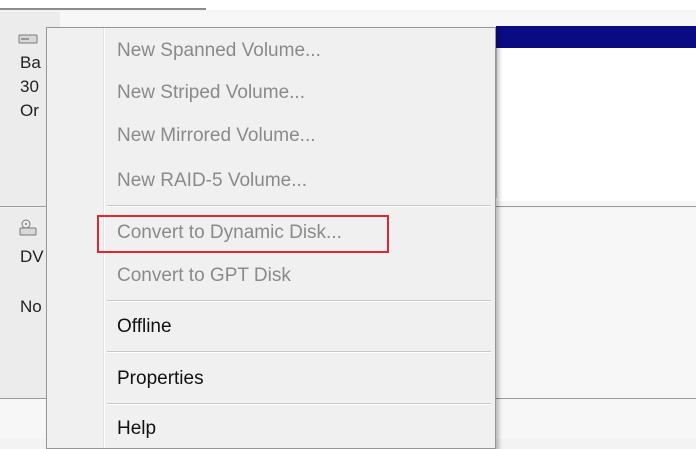 Image resolution: width=696 pixels, height=449 pixels. I want to click on menu-item-convert-to-gpt-disk: Convert to GPT Disk, so click(204, 275).